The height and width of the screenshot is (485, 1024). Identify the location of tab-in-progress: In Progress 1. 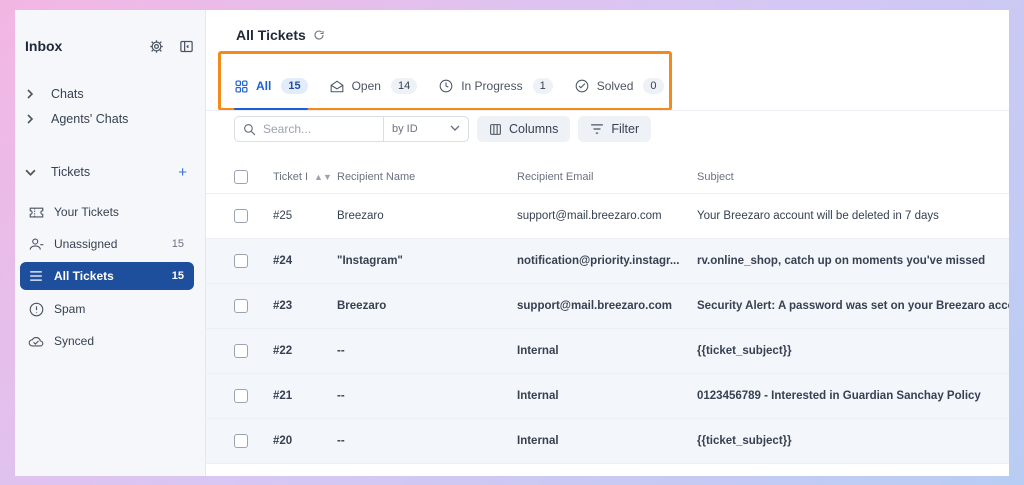
(496, 86).